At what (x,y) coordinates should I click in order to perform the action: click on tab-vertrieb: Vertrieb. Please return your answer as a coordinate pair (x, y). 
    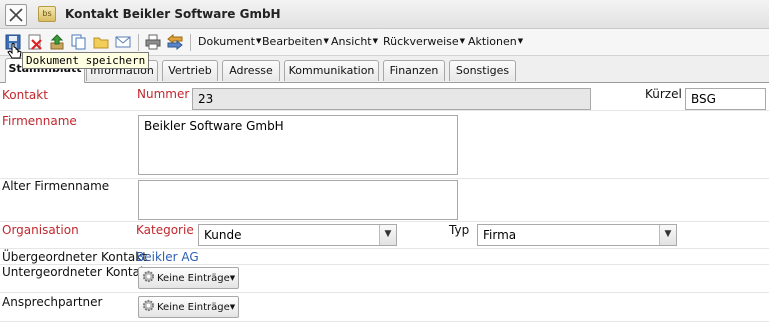
    Looking at the image, I should click on (190, 70).